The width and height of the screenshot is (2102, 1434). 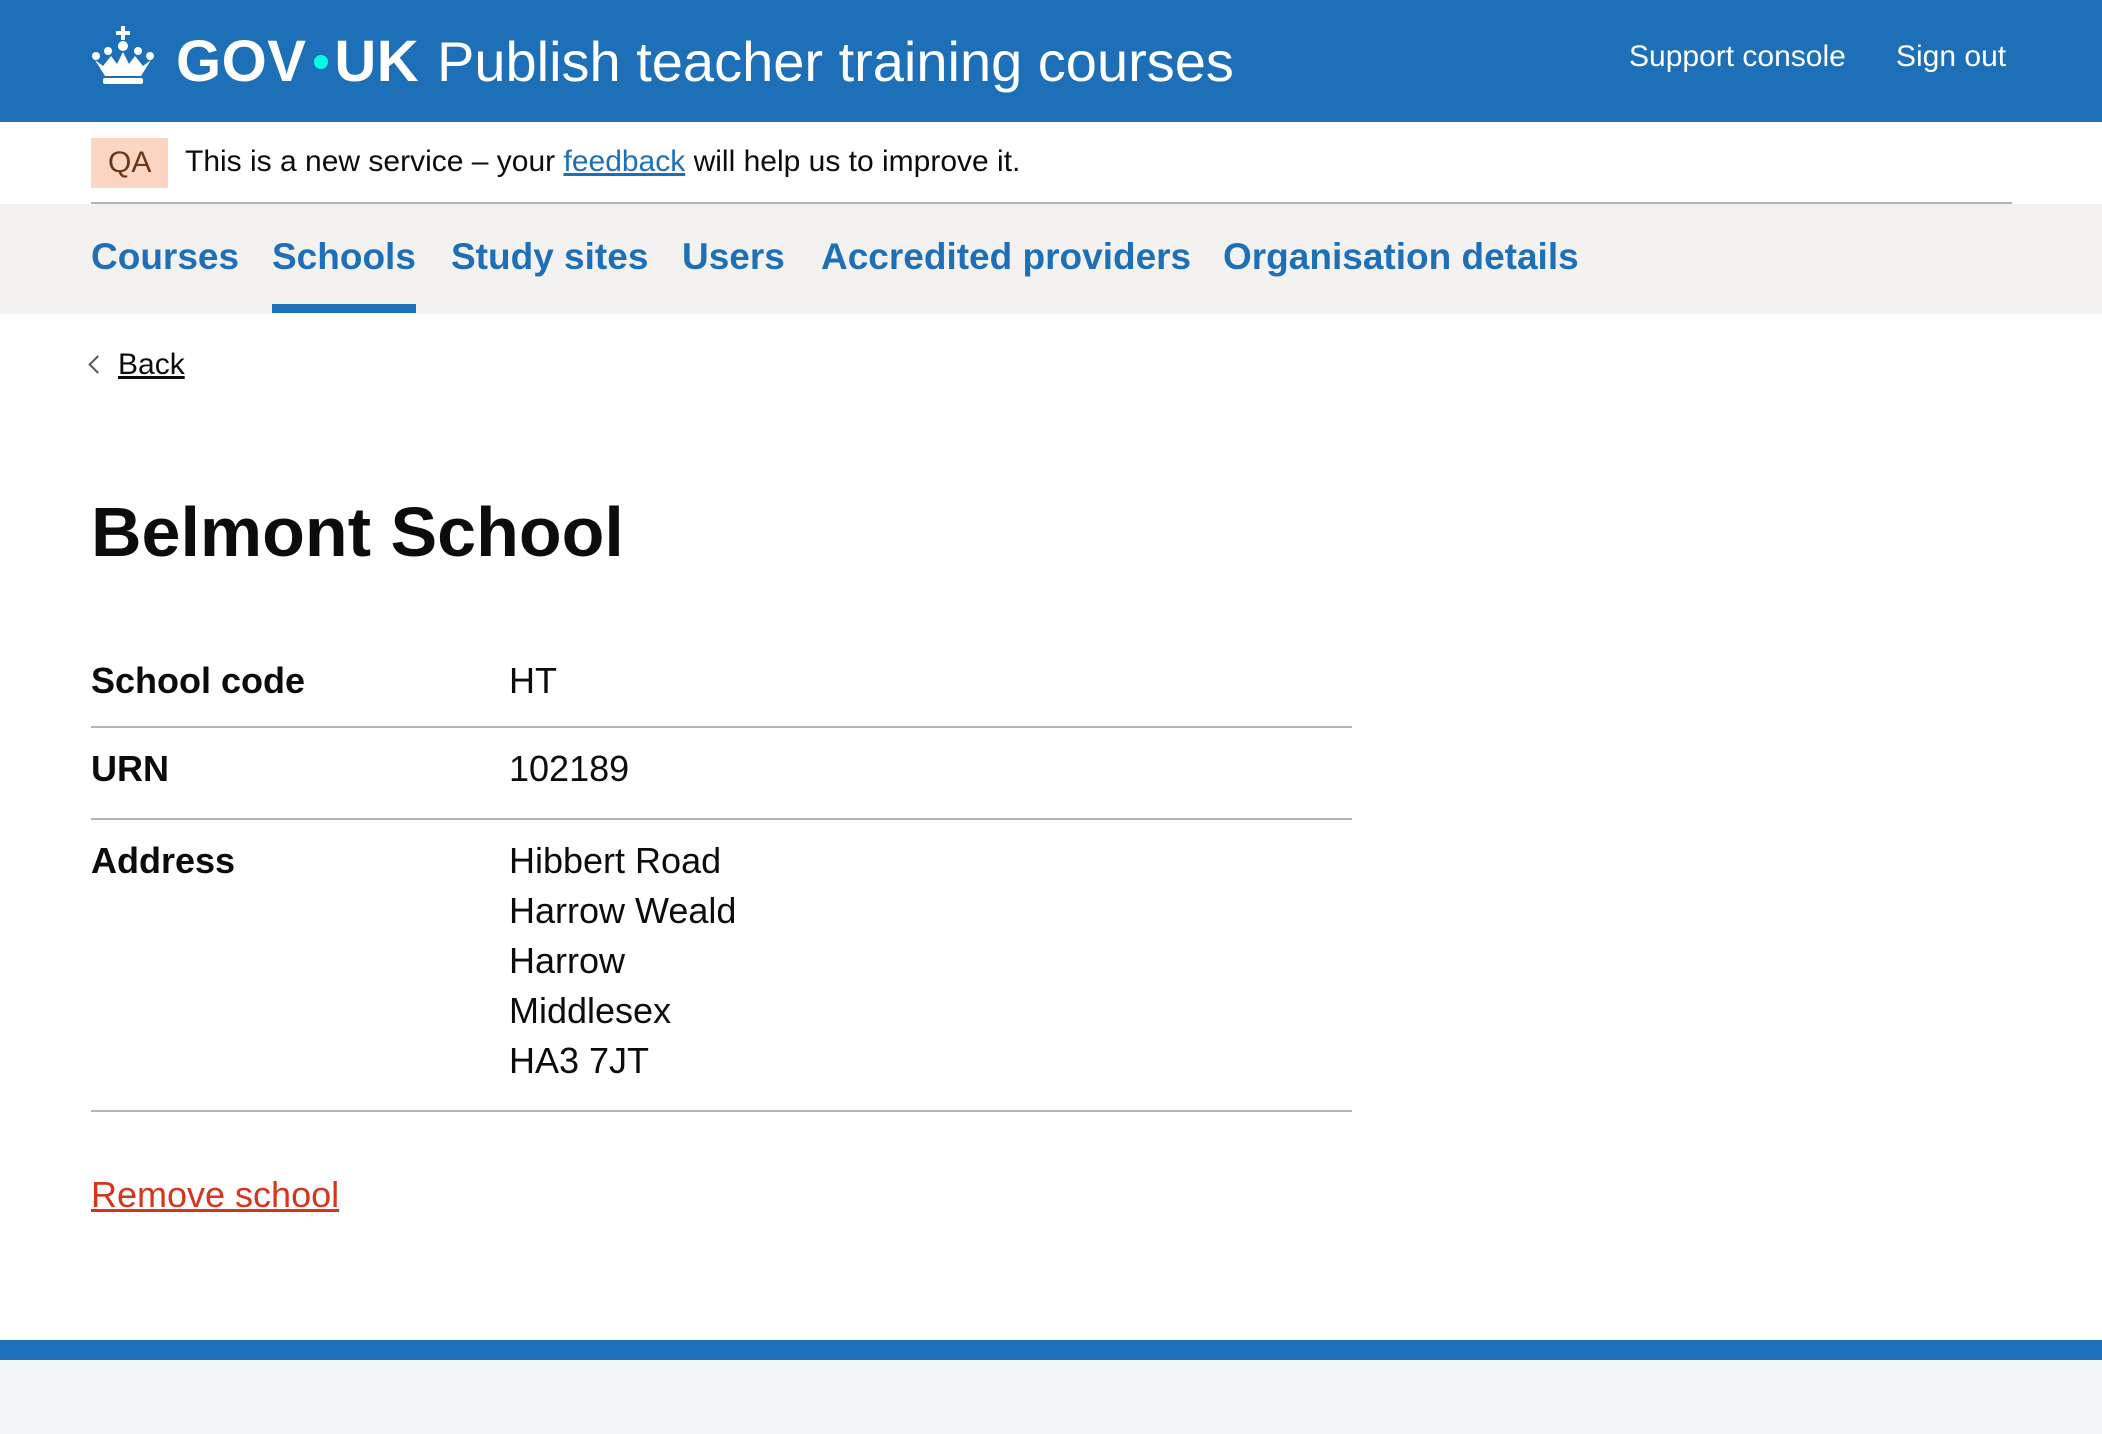 What do you see at coordinates (151, 364) in the screenshot?
I see `back-link: Back` at bounding box center [151, 364].